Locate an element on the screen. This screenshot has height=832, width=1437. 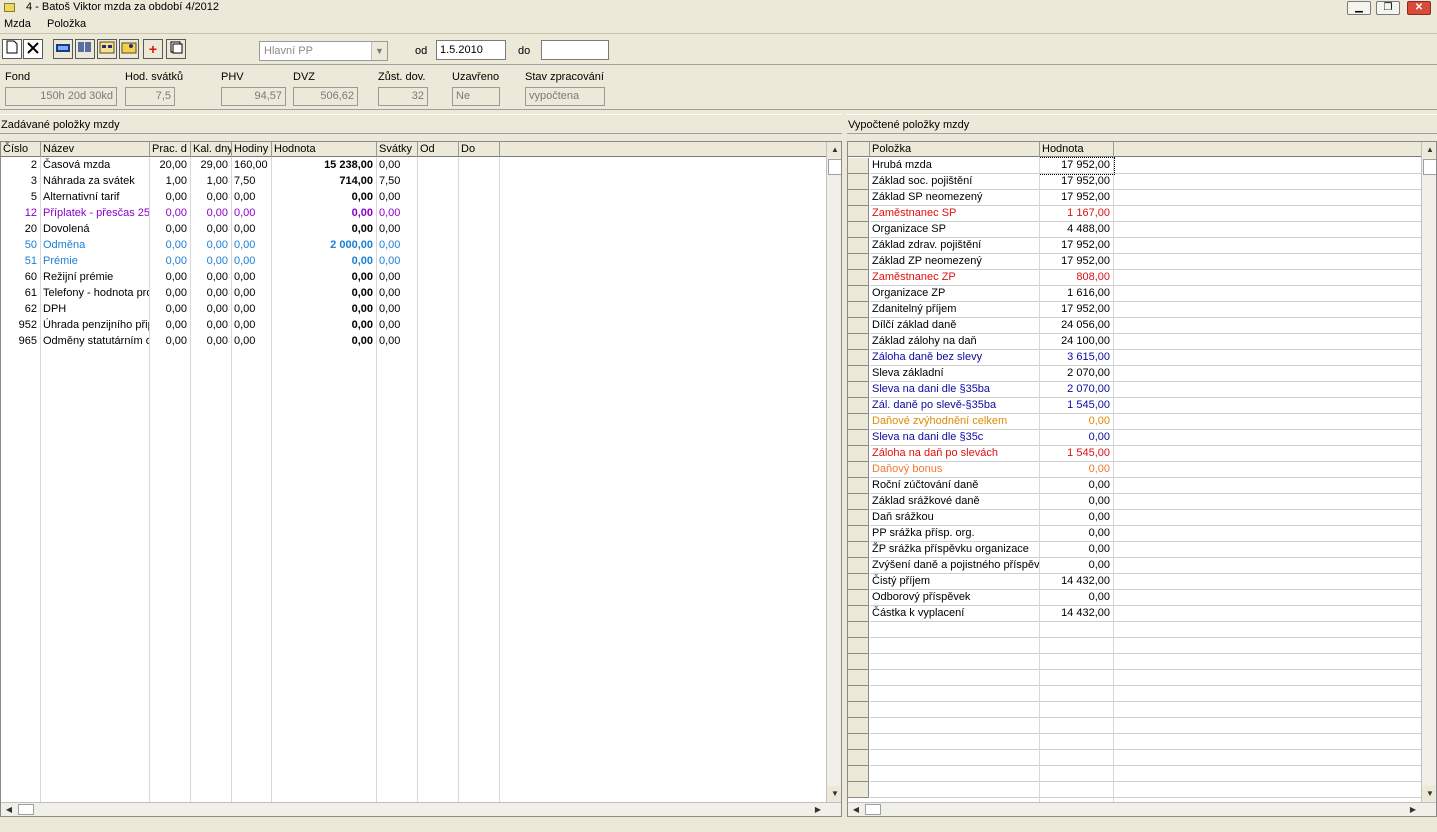
table-row: Zdanitelný příjem 17 952,00 is located at coordinates (1145, 310).